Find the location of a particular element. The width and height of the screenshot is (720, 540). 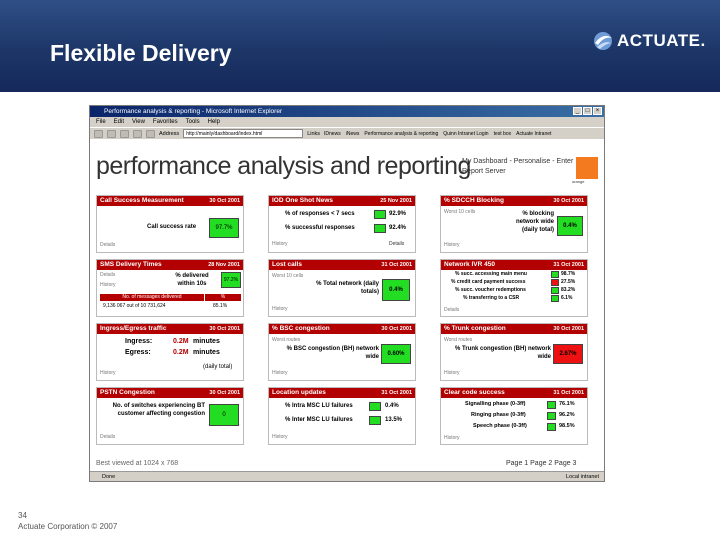

address-input: http://mainly/dashboard/index.html is located at coordinates (243, 133).